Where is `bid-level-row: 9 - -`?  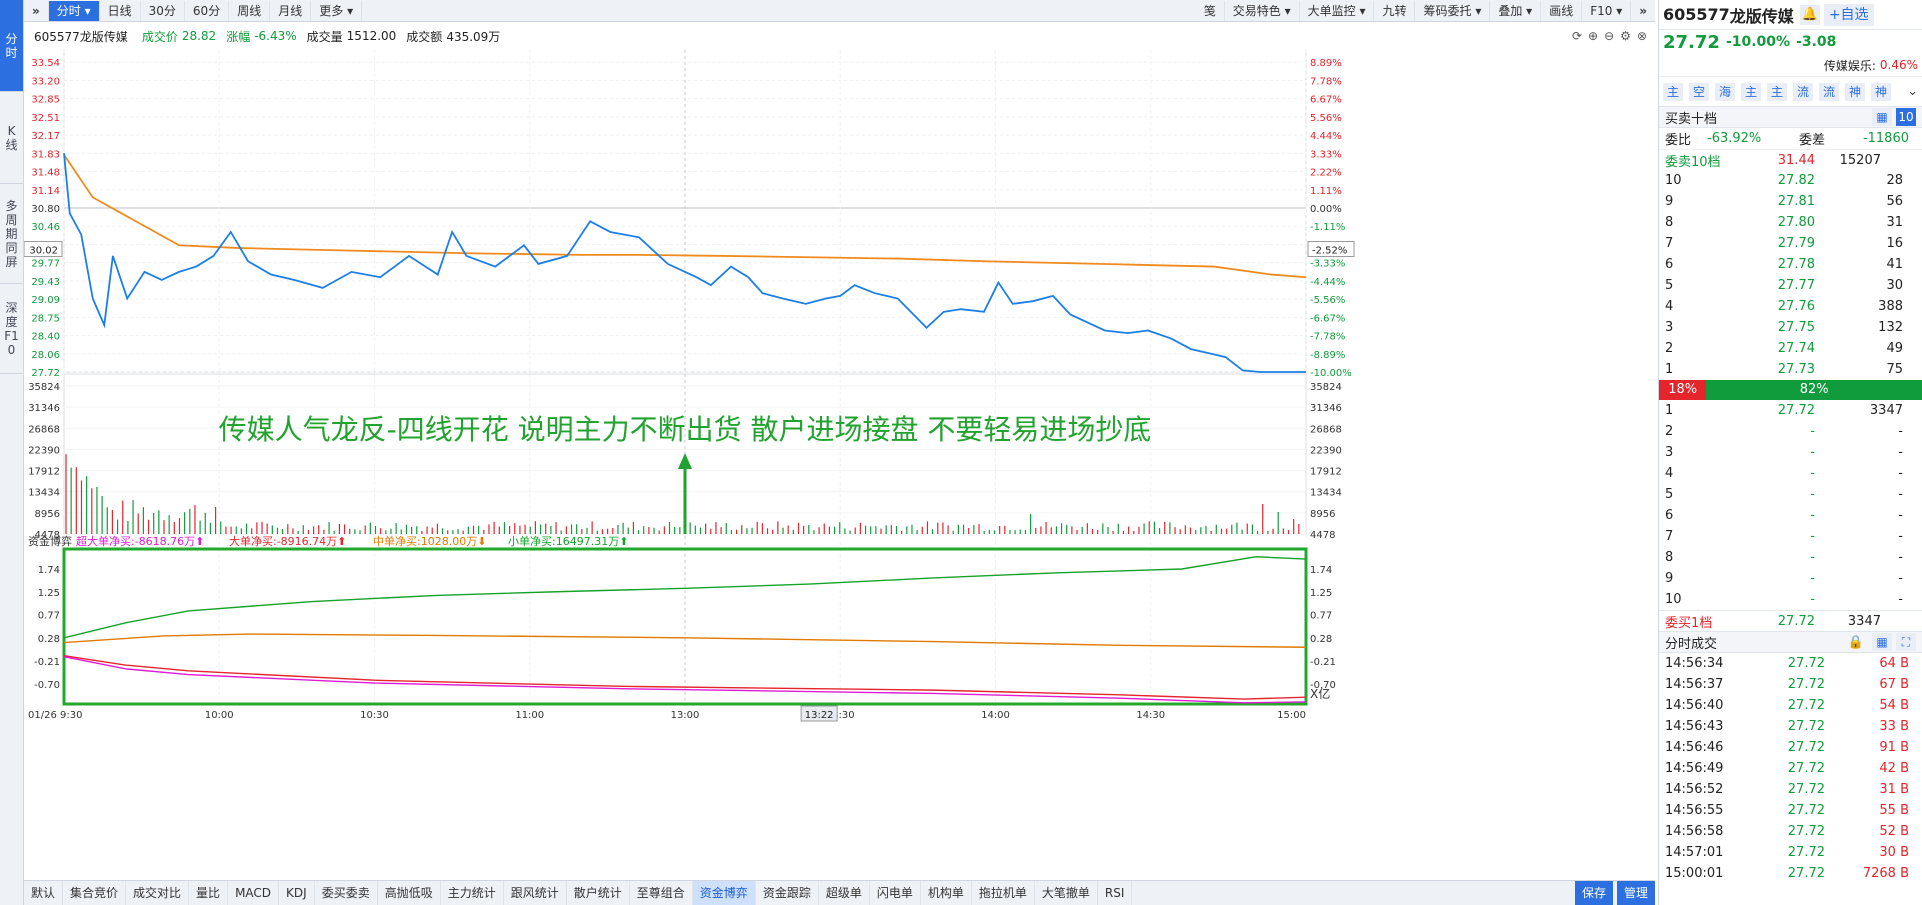
bid-level-row: 9 - - is located at coordinates (1790, 578).